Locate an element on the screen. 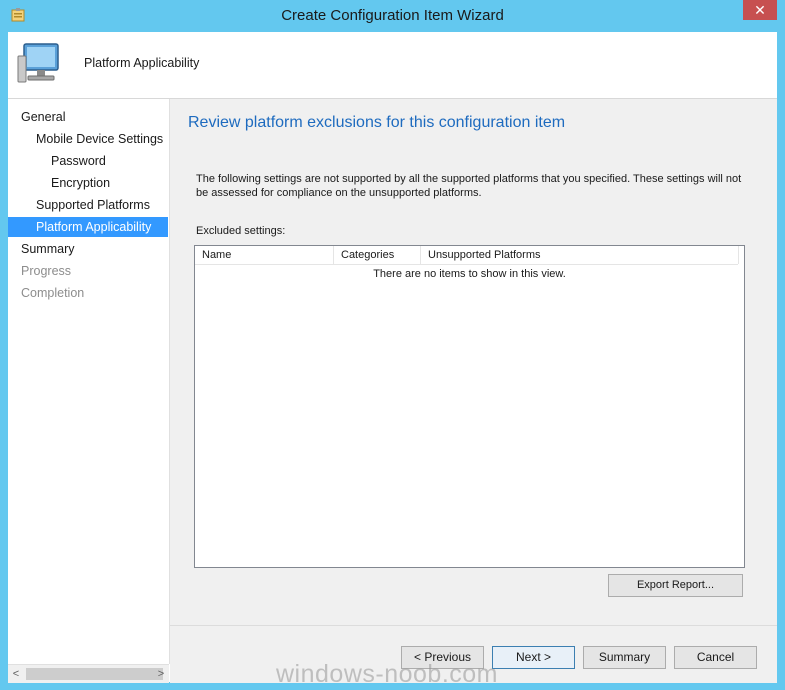 The image size is (785, 690). scrollbar-thumb is located at coordinates (94, 674).